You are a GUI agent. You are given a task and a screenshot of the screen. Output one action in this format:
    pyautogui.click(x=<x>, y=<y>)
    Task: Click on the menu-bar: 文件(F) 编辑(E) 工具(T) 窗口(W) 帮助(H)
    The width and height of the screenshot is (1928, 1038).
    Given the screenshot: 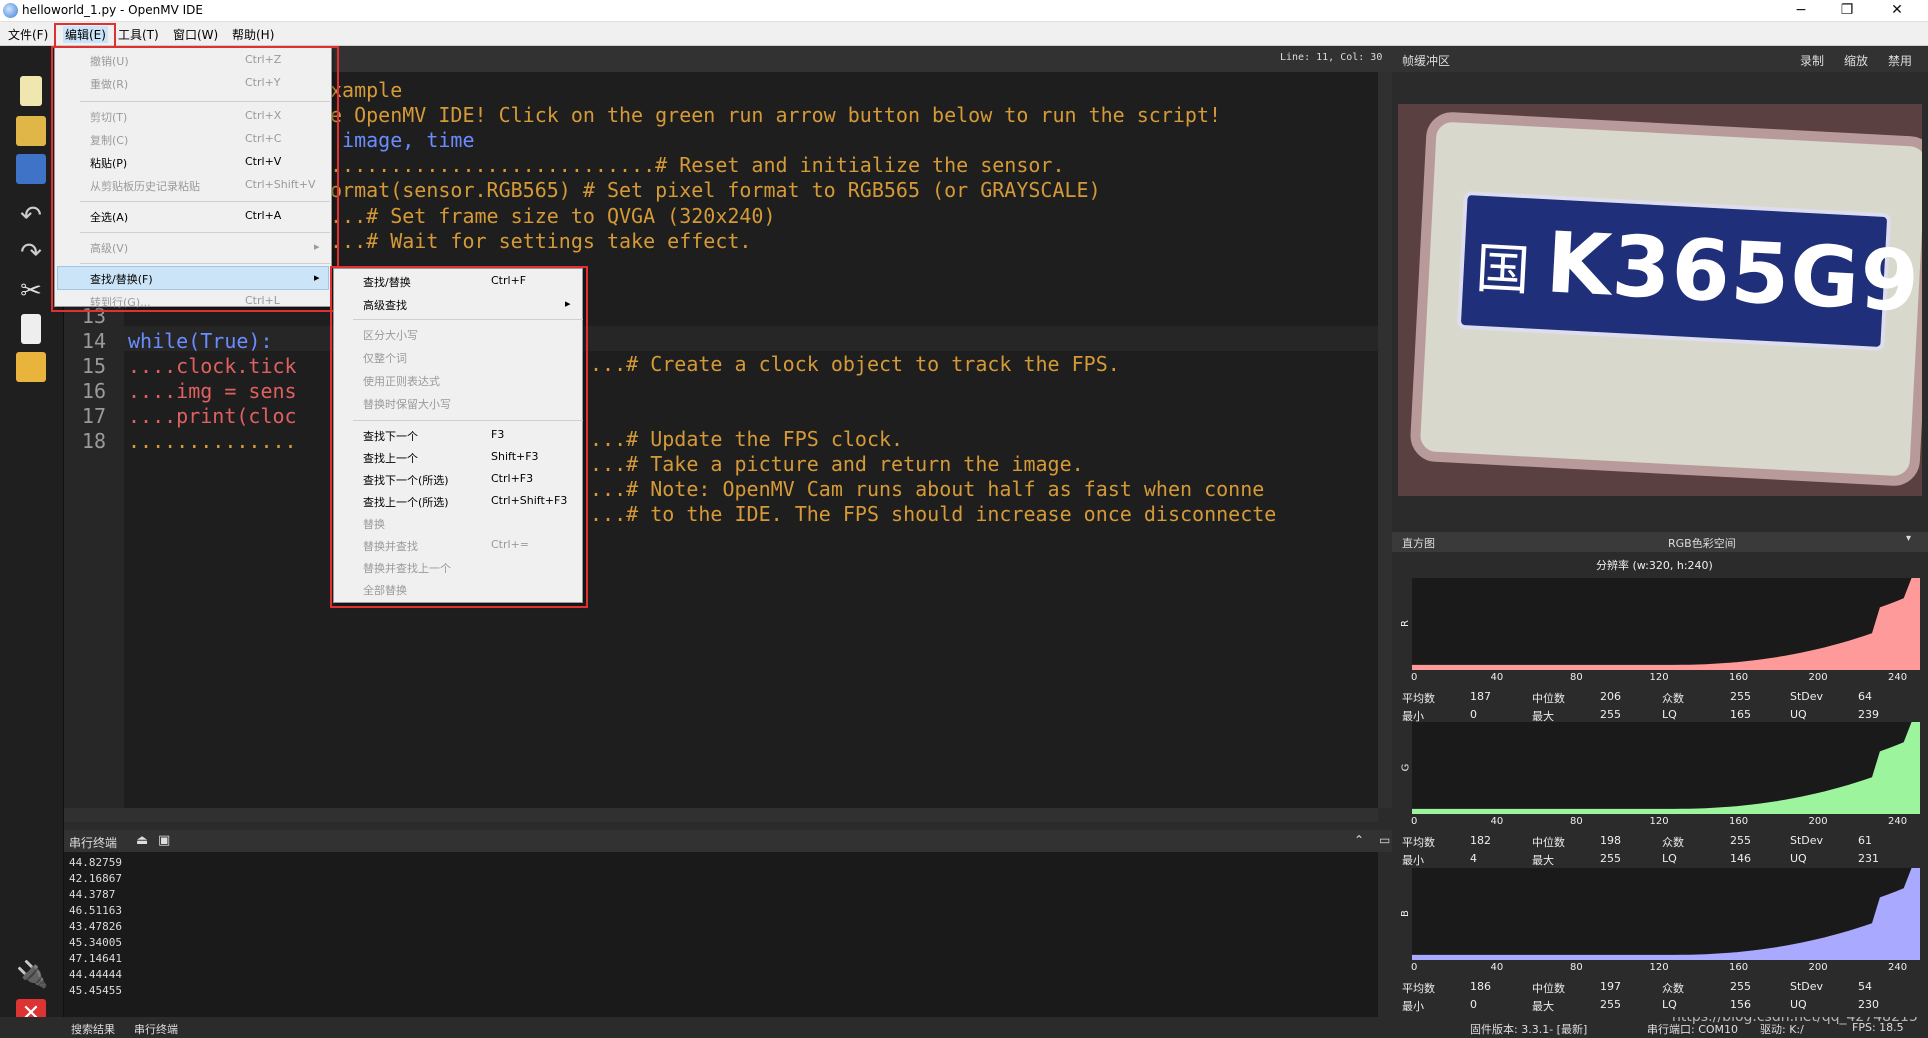 What is the action you would take?
    pyautogui.click(x=964, y=34)
    